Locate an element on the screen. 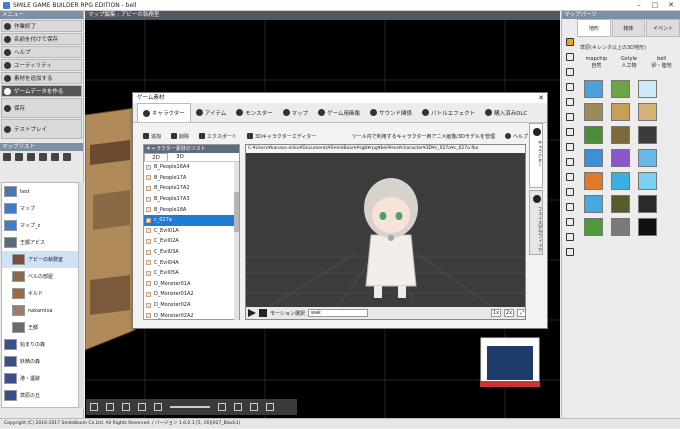  stamp-tool-icon is located at coordinates (570, 117).